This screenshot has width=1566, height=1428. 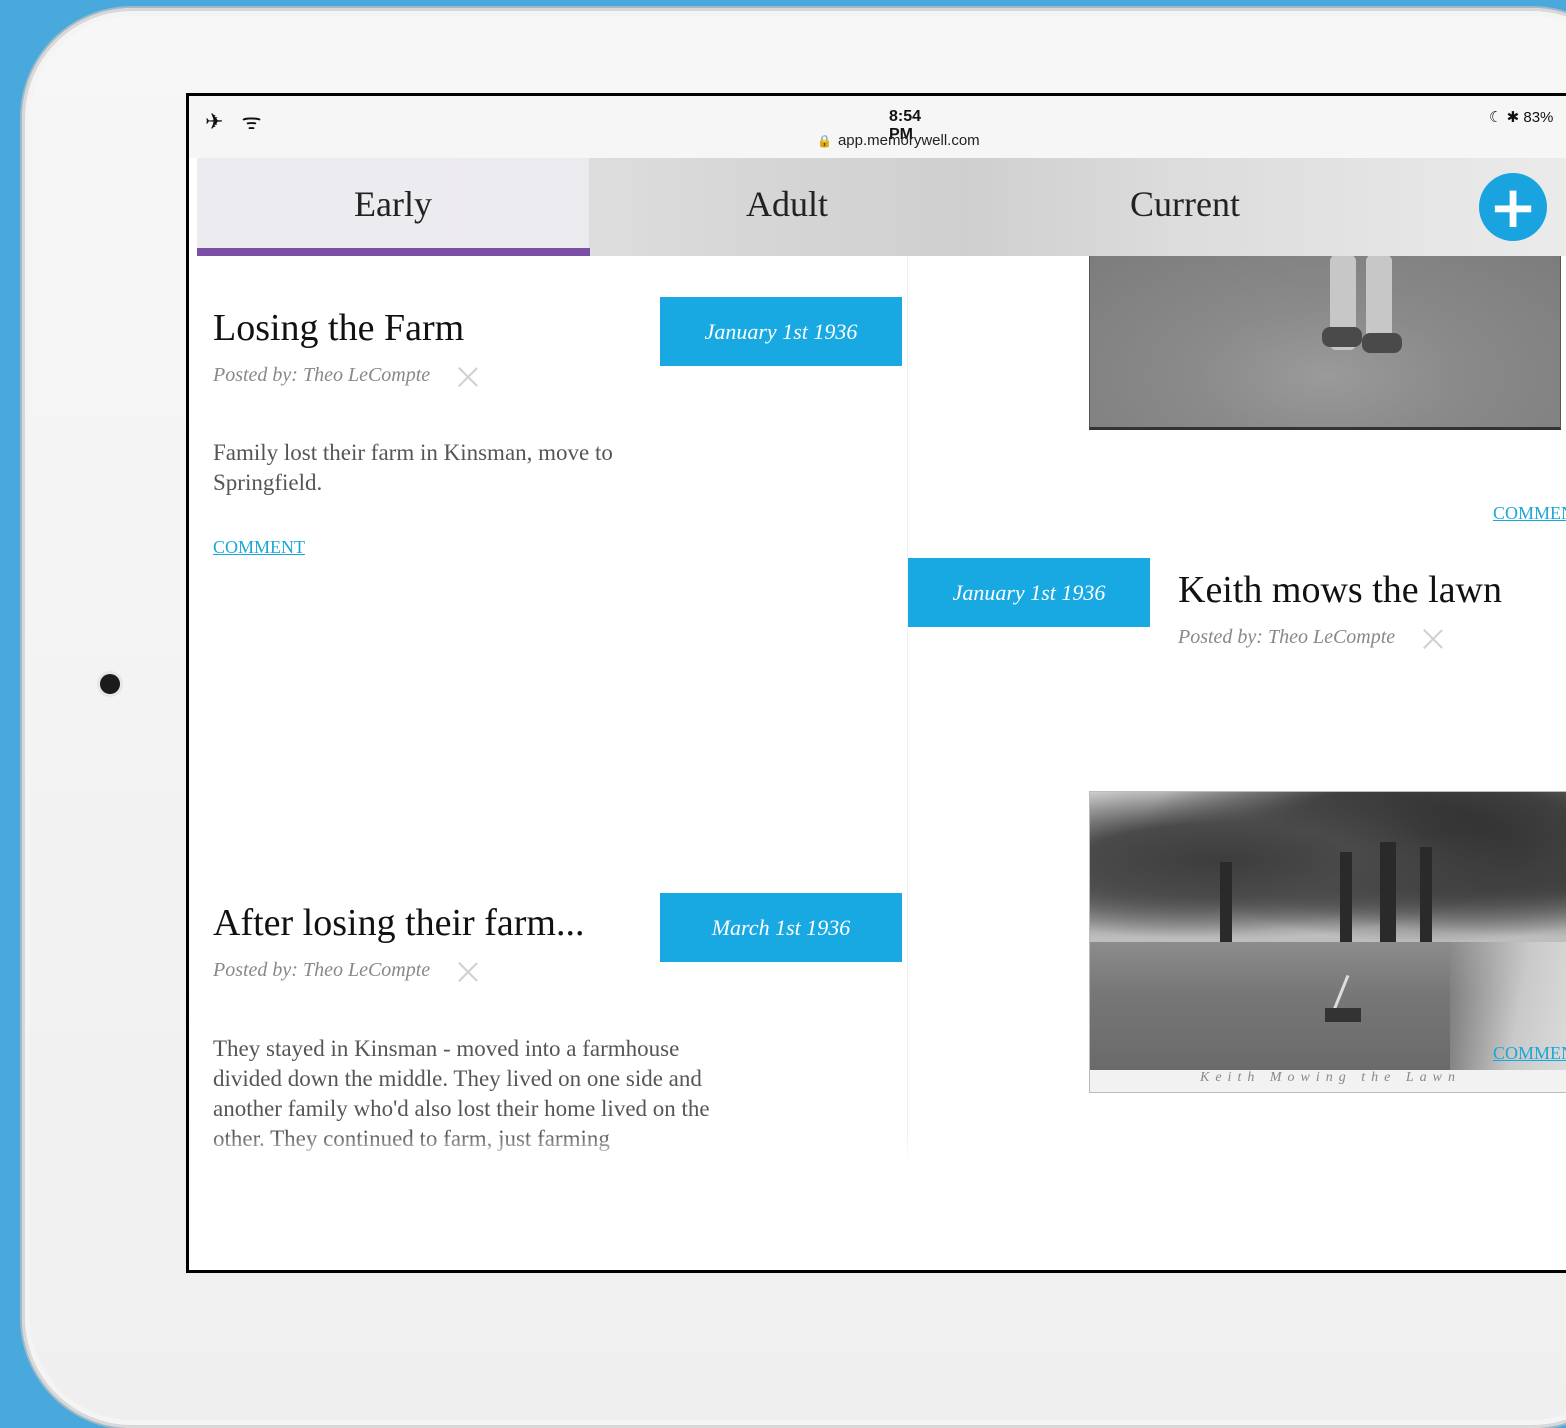 I want to click on status-bar: ✈ ᯤ 8:54 PM 🔒 app.memorywell.com ☾ ✱ 83%, so click(x=877, y=127).